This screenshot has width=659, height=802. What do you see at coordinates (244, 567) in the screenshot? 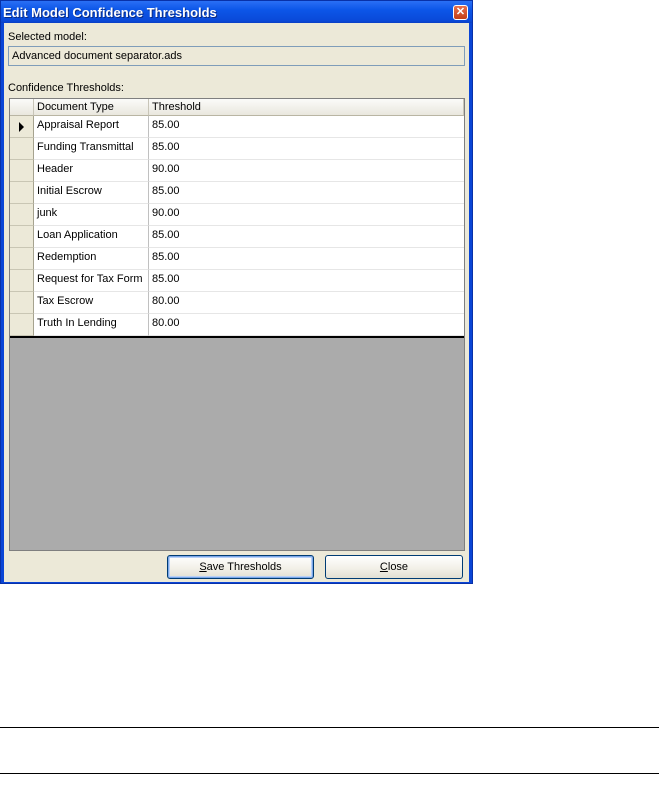
I see `save-label: ave Thresholds` at bounding box center [244, 567].